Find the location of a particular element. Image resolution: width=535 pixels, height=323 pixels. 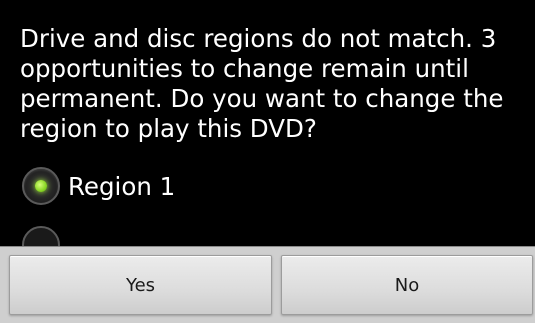

radio-selected-dot-icon is located at coordinates (41, 186).